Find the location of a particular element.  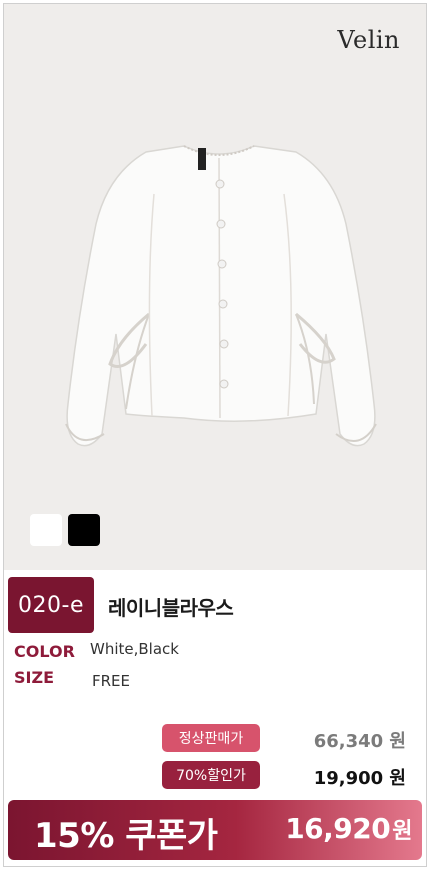

size-label: SIZE is located at coordinates (34, 677).